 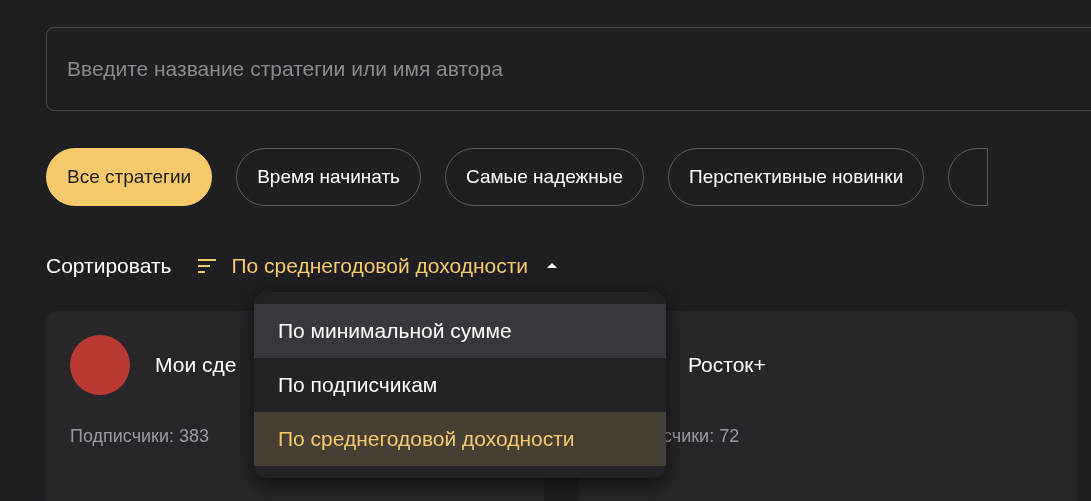 What do you see at coordinates (727, 365) in the screenshot?
I see `strategy-title: Росток+` at bounding box center [727, 365].